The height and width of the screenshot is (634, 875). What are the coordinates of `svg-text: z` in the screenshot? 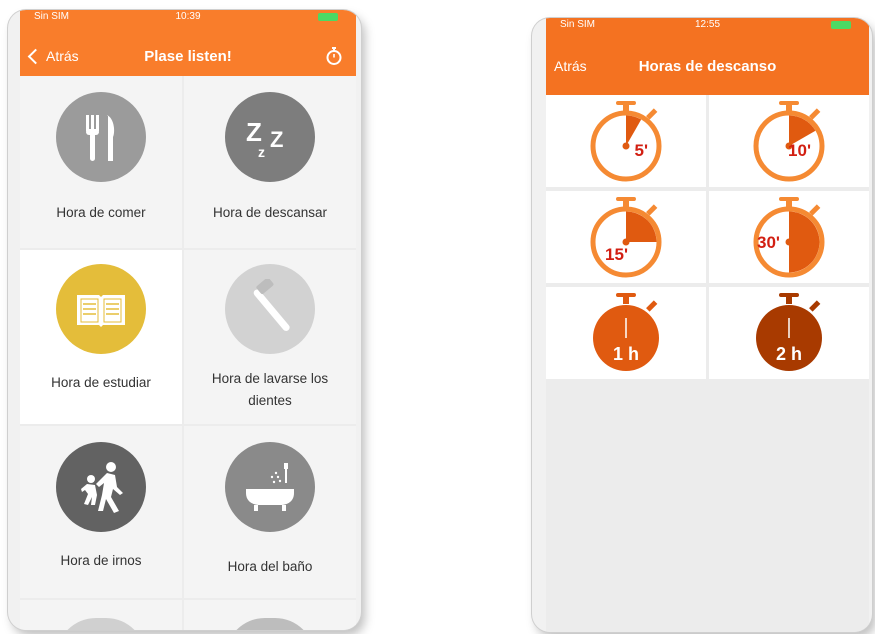 It's located at (261, 152).